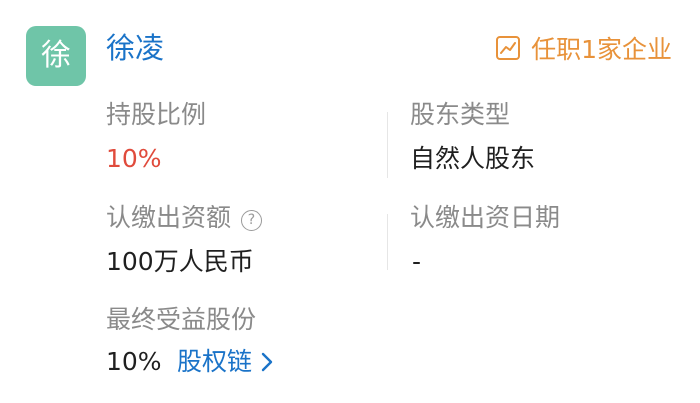  Describe the element at coordinates (169, 217) in the screenshot. I see `subscribed-capital-label: 认缴出资额` at that location.